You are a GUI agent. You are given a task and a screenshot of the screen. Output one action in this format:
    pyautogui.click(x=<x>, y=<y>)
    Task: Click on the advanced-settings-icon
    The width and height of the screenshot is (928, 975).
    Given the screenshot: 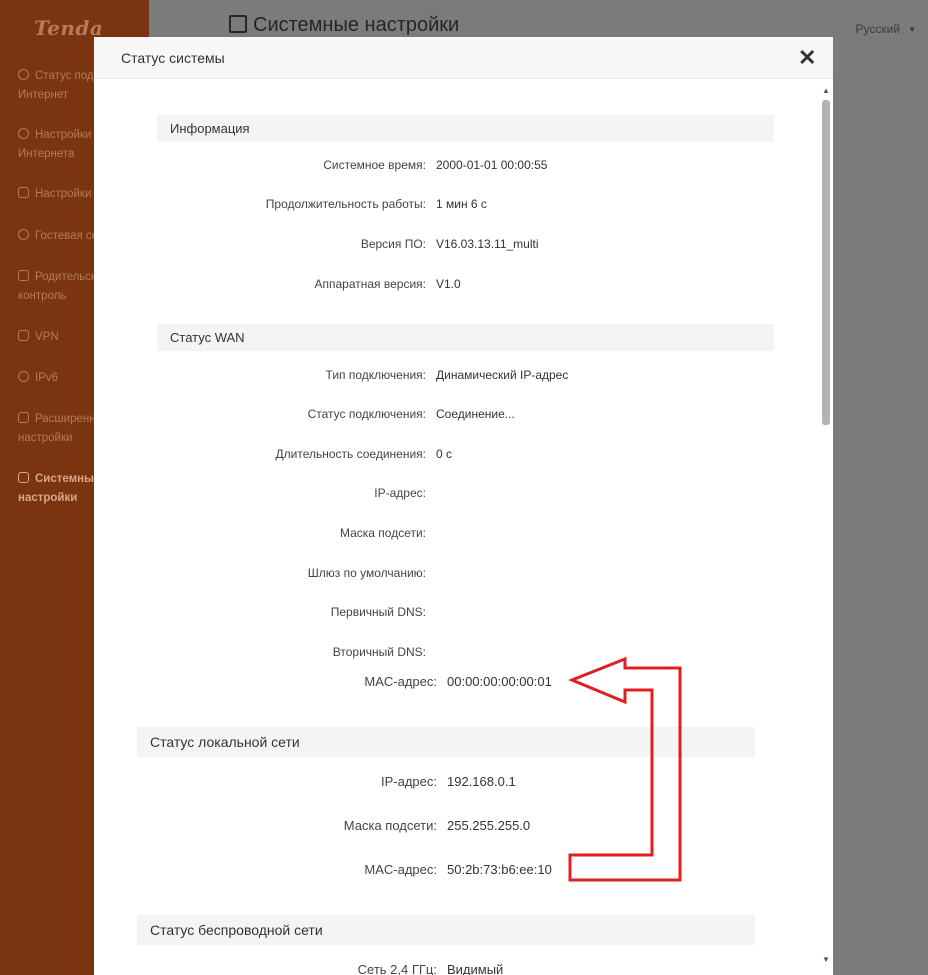 What is the action you would take?
    pyautogui.click(x=23, y=417)
    